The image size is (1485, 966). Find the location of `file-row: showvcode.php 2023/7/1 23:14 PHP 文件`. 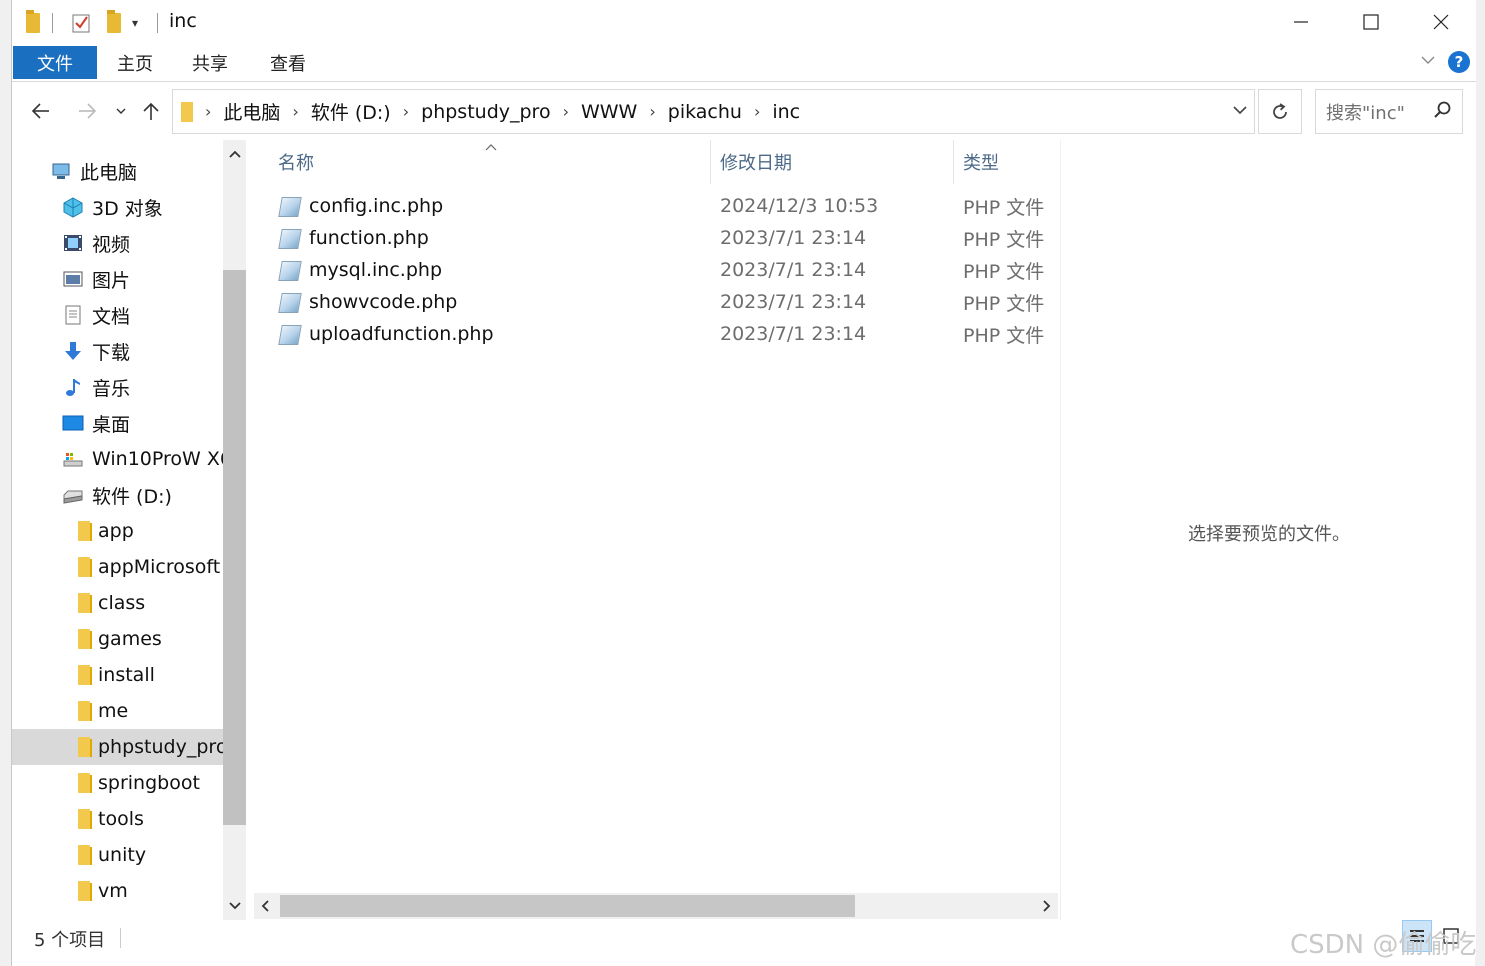

file-row: showvcode.php 2023/7/1 23:14 PHP 文件 is located at coordinates (656, 302).